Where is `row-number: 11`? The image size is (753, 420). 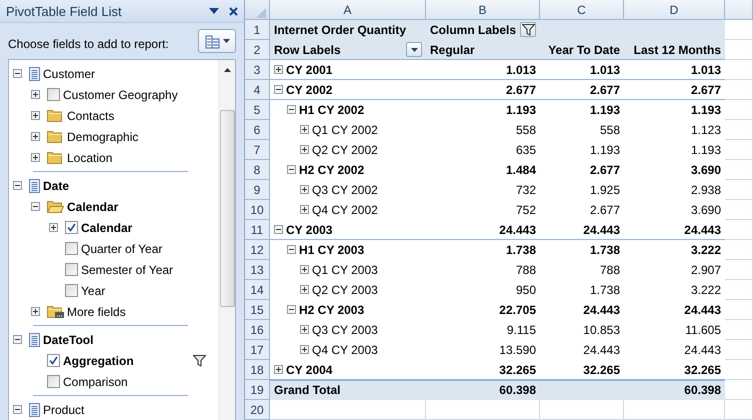 row-number: 11 is located at coordinates (257, 230).